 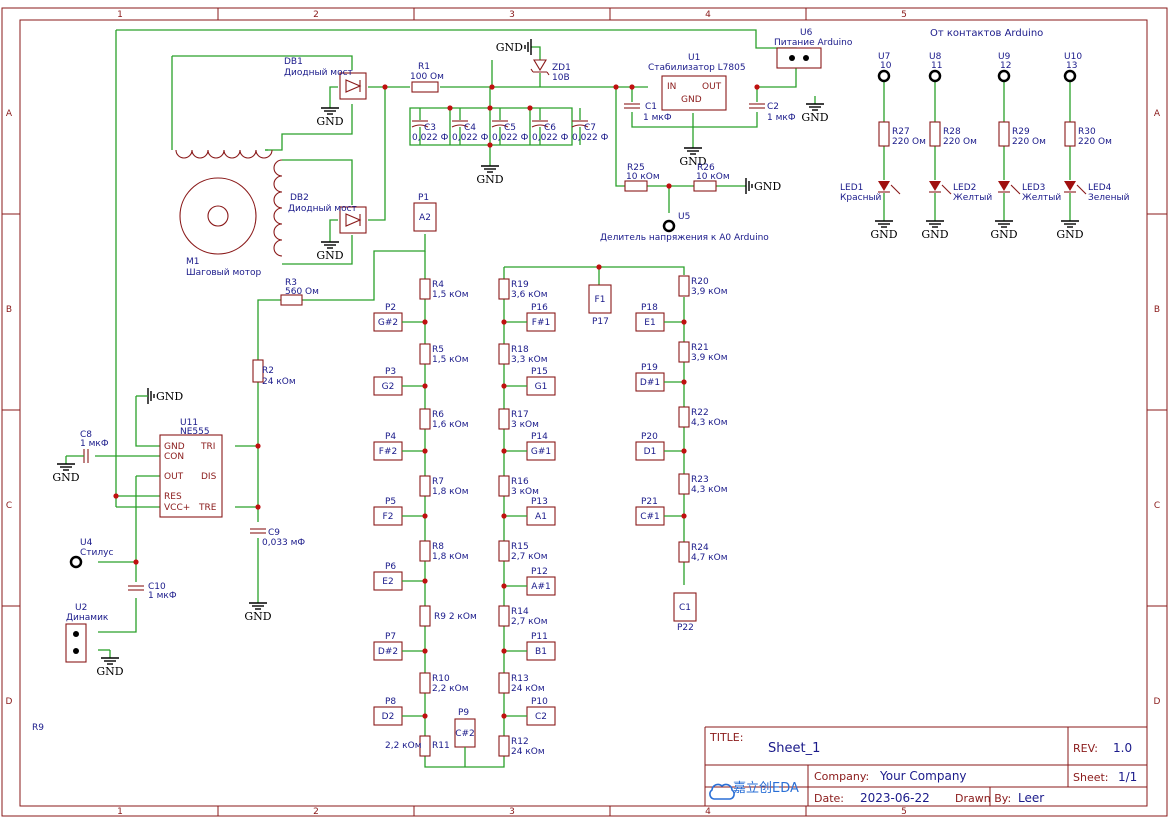 I want to click on r17-value: 3 кОм, so click(x=525, y=425).